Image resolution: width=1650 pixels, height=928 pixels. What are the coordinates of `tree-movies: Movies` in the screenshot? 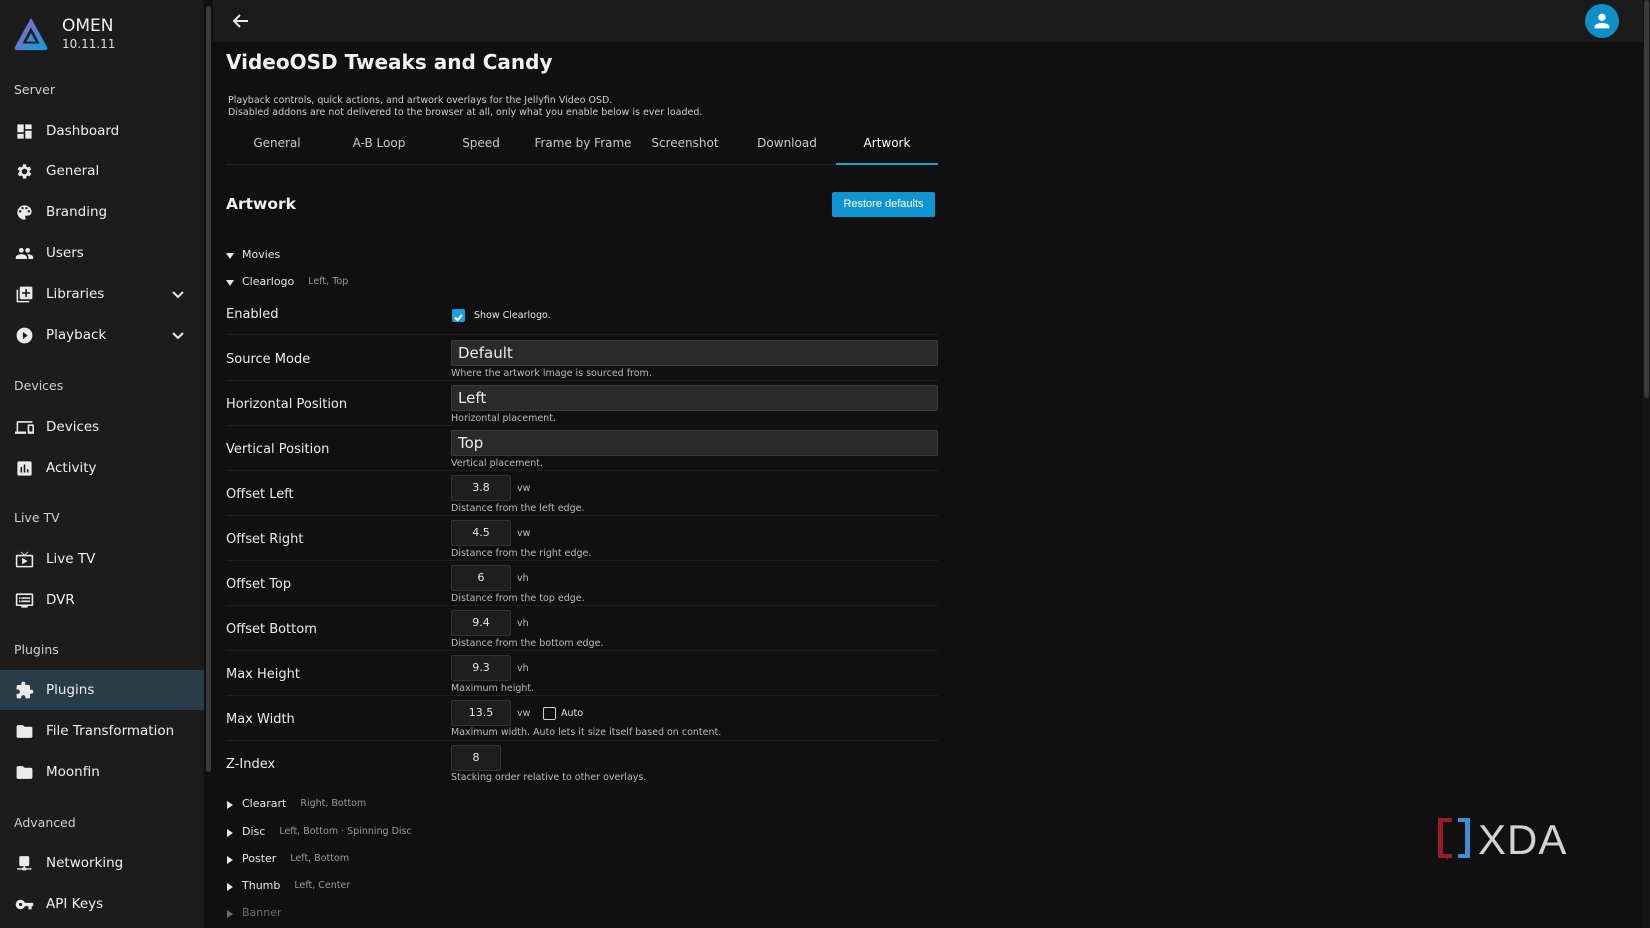 It's located at (253, 254).